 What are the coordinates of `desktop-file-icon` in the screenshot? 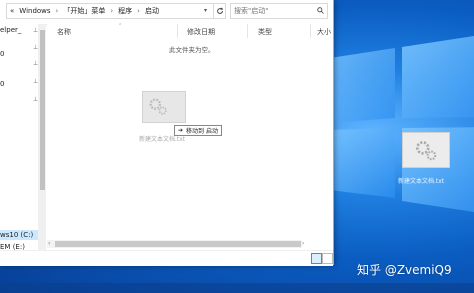 It's located at (426, 150).